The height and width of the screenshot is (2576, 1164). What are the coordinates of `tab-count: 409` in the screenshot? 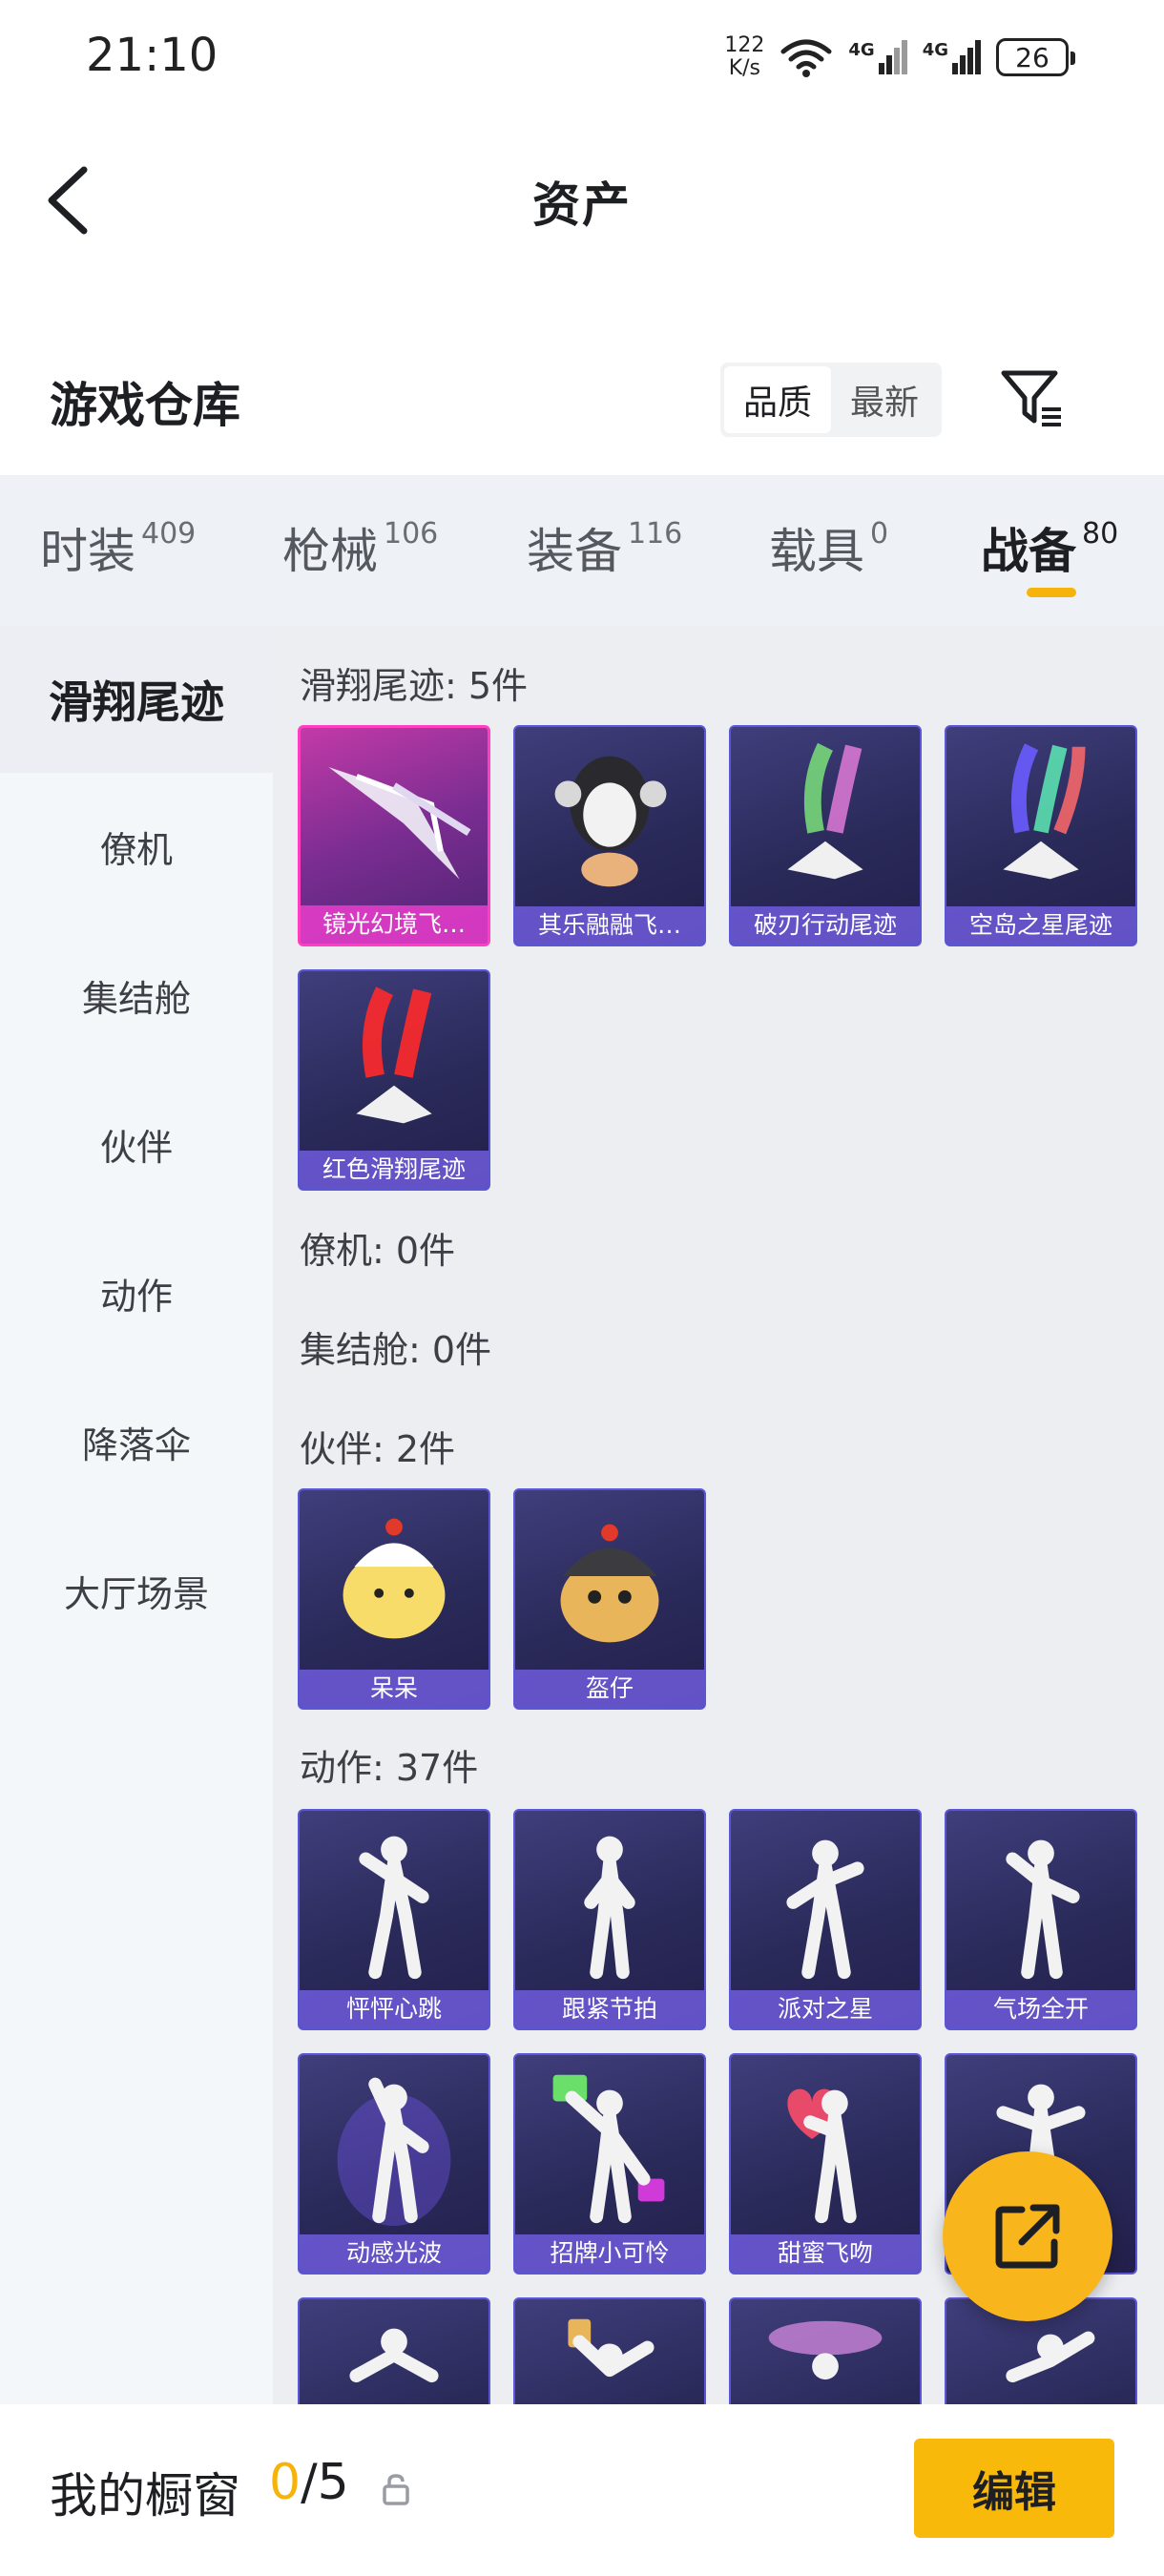 It's located at (169, 534).